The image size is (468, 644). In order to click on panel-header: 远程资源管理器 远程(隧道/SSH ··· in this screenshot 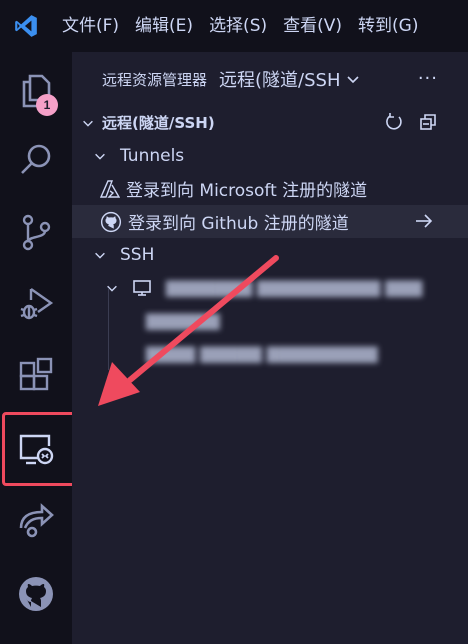, I will do `click(270, 79)`.